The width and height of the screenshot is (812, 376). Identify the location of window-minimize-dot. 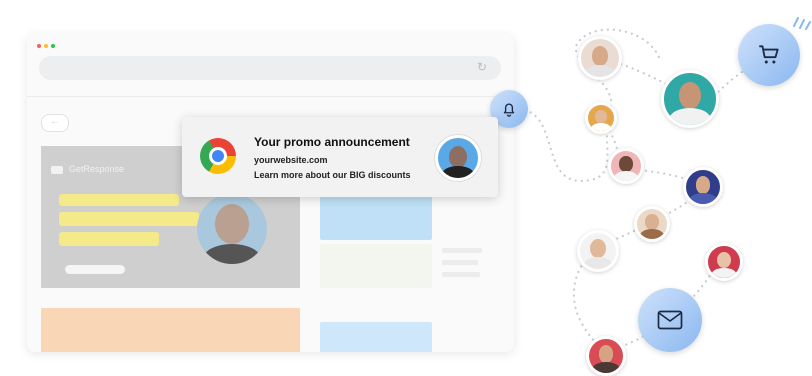
(46, 46).